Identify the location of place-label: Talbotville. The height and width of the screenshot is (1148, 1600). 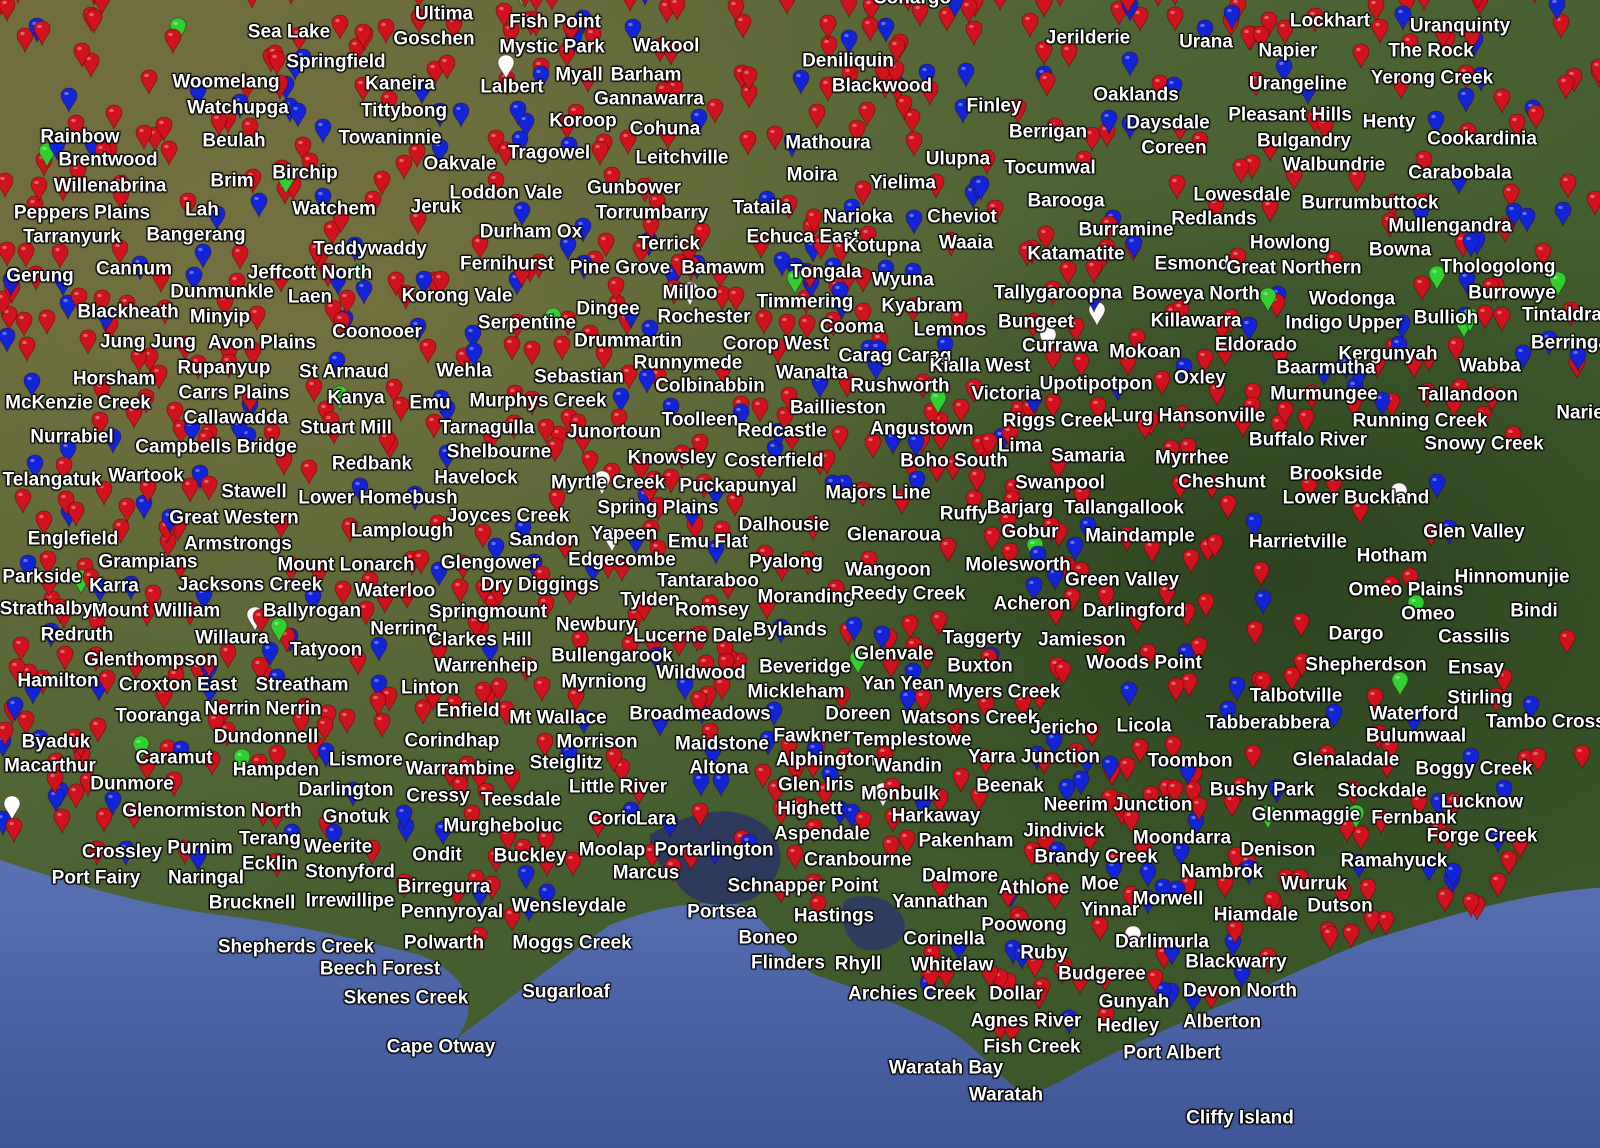
(1296, 696).